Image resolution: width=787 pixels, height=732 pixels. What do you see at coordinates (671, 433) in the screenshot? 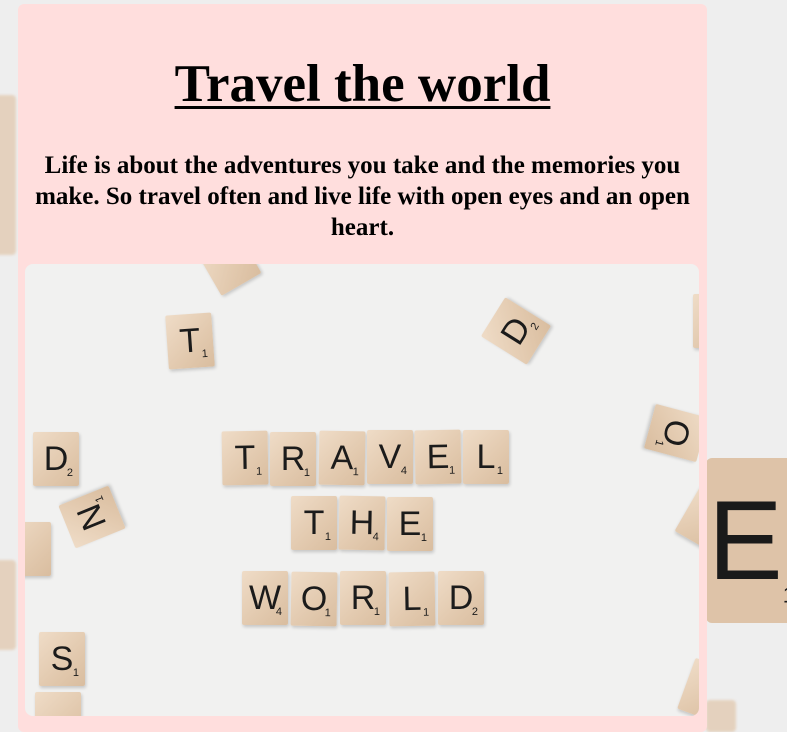
I see `scattered-tile: O1` at bounding box center [671, 433].